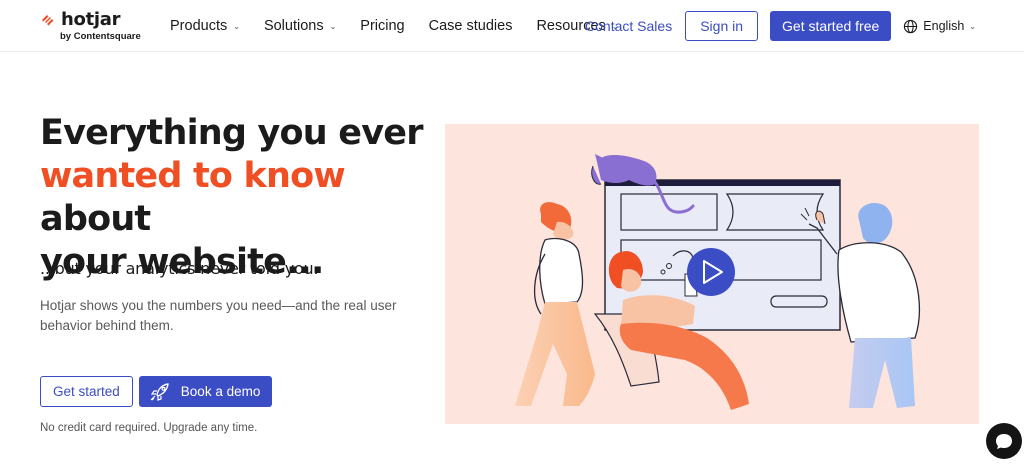 The image size is (1024, 471). I want to click on language-label: English, so click(944, 26).